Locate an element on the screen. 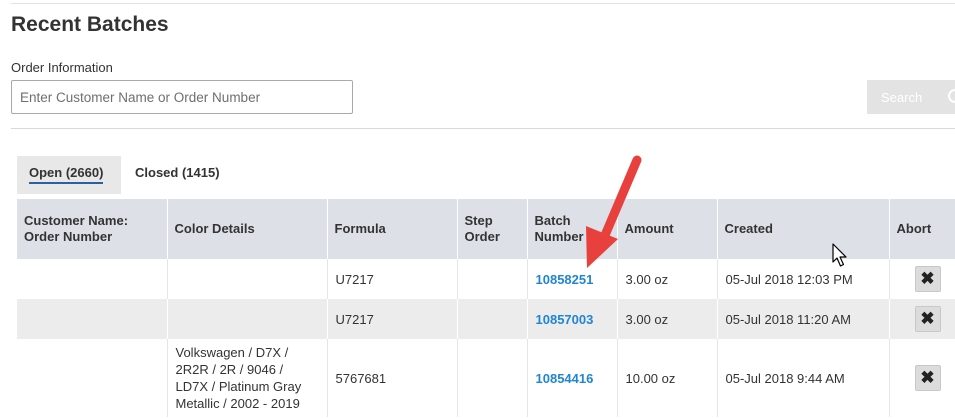 The height and width of the screenshot is (418, 955). tab-closed: Closed (1415) is located at coordinates (185, 175).